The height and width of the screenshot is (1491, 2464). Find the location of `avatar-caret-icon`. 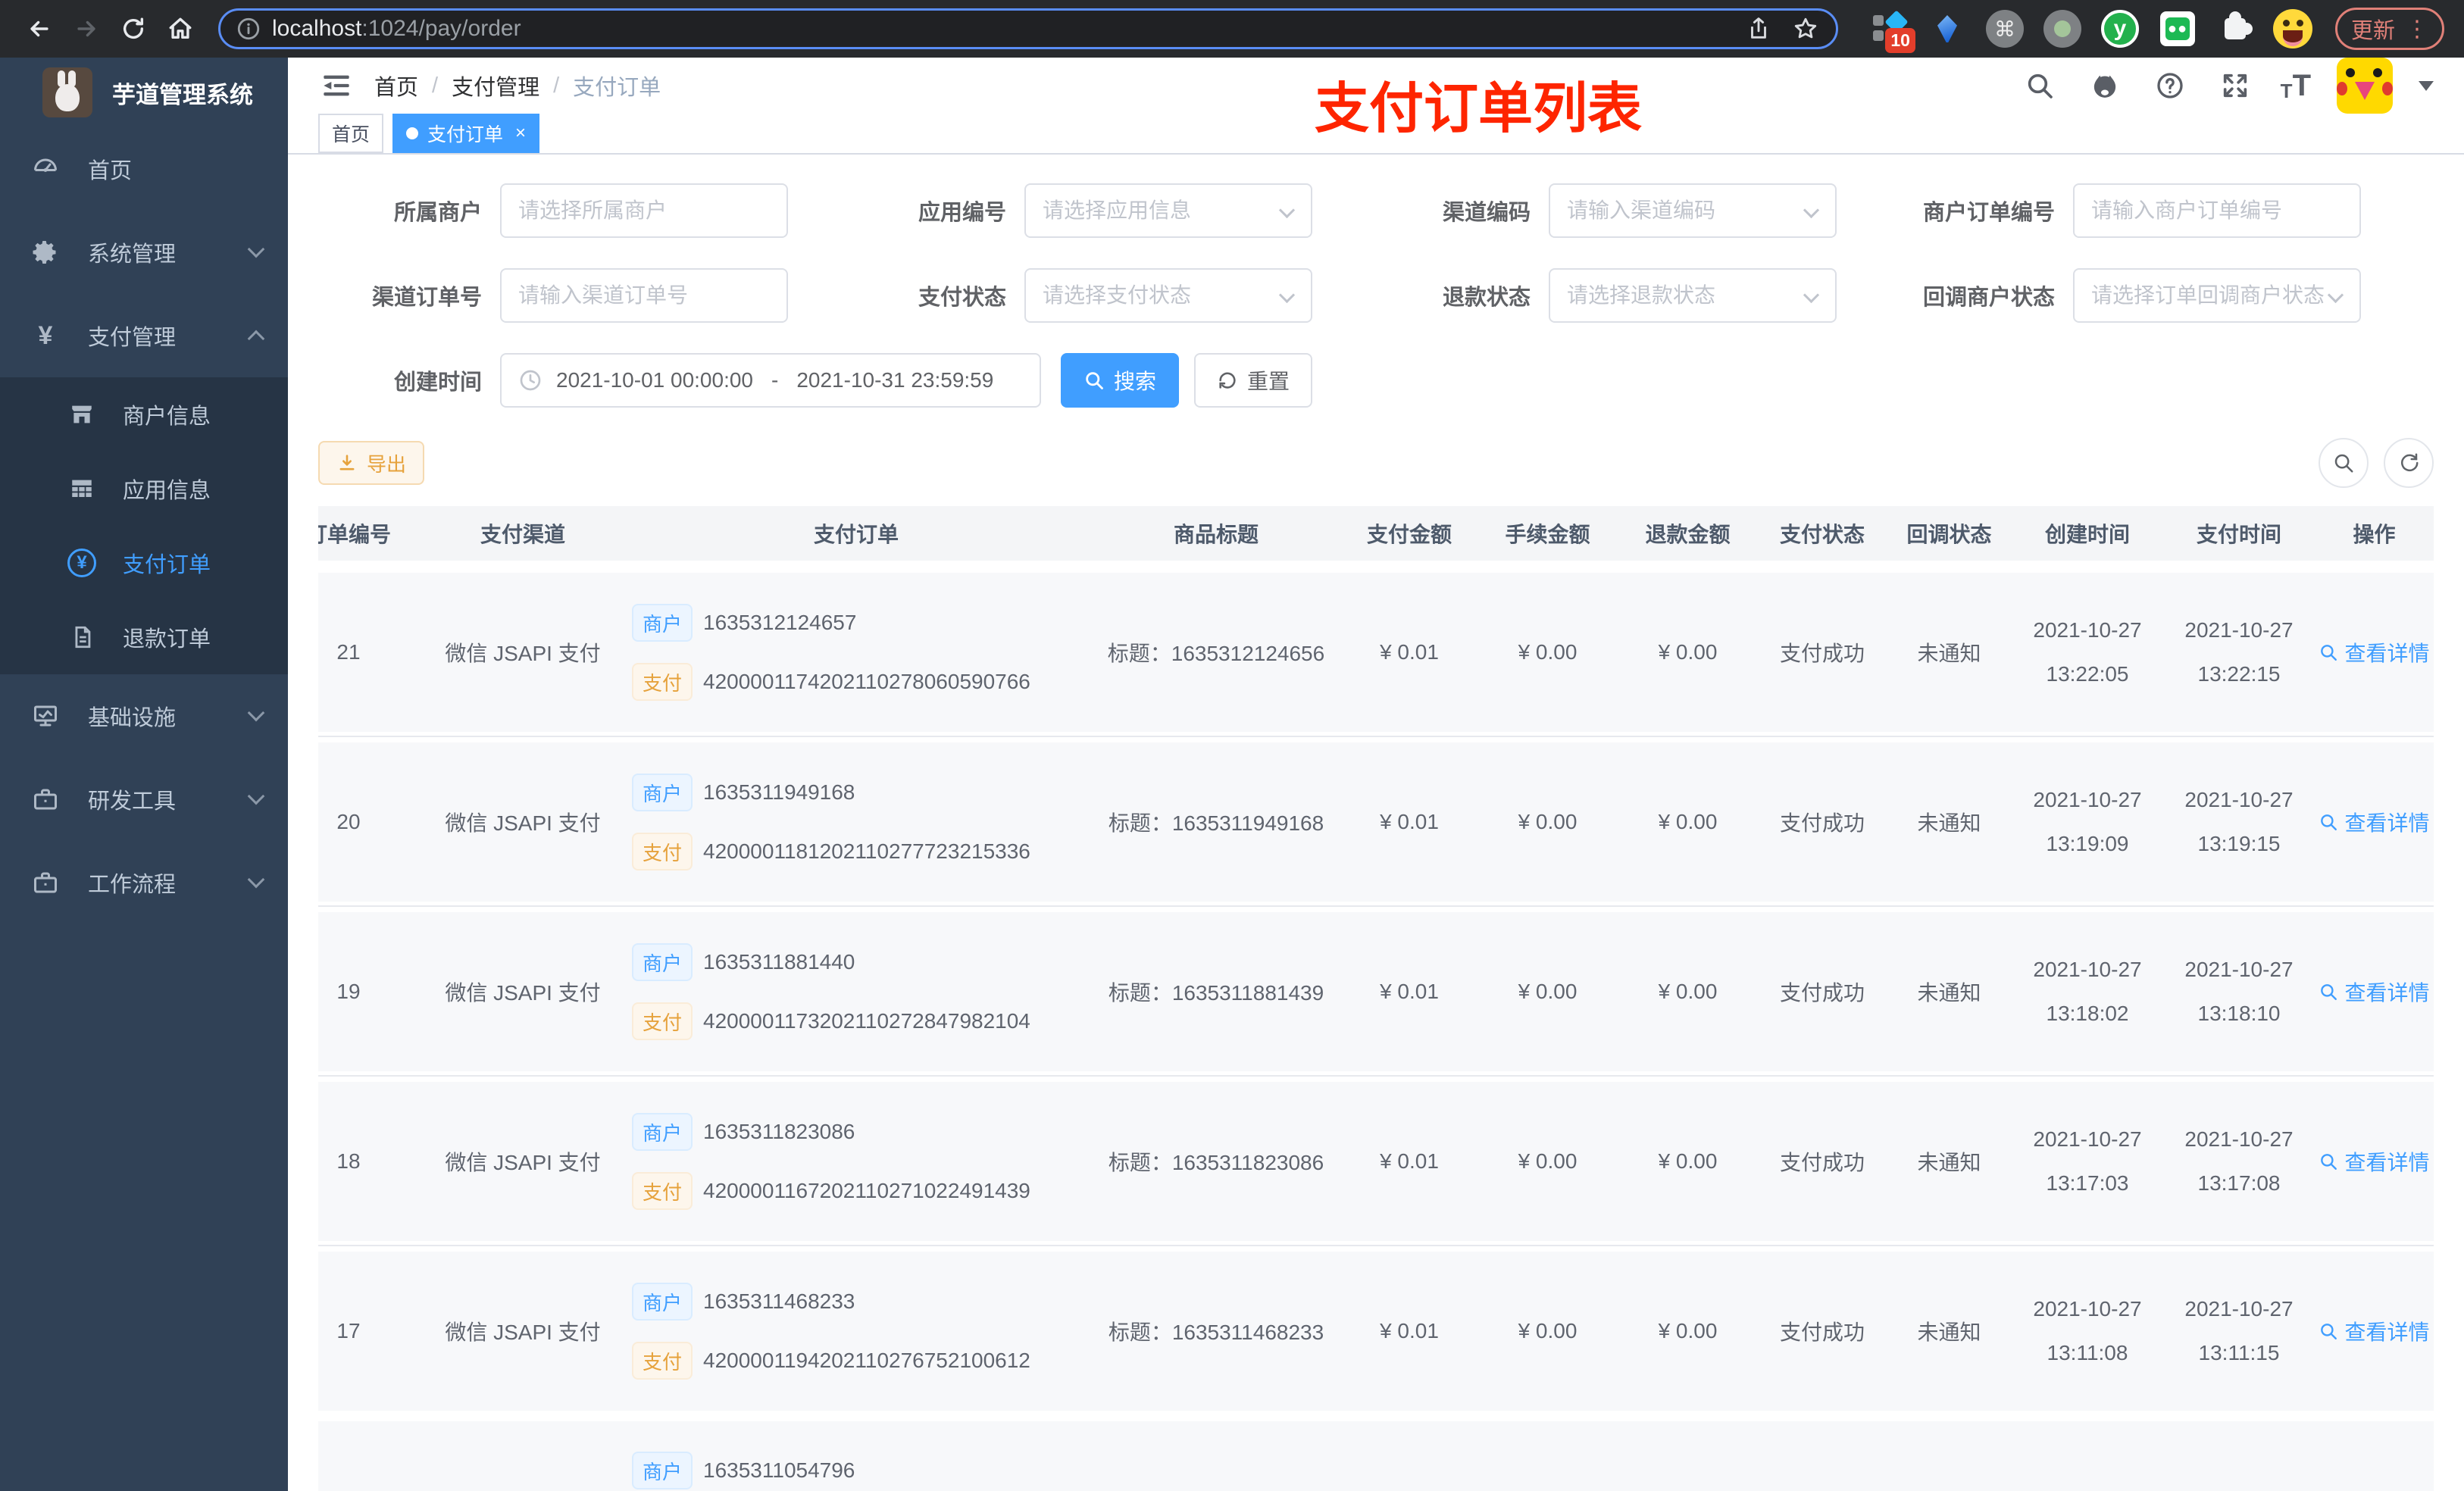

avatar-caret-icon is located at coordinates (2426, 85).